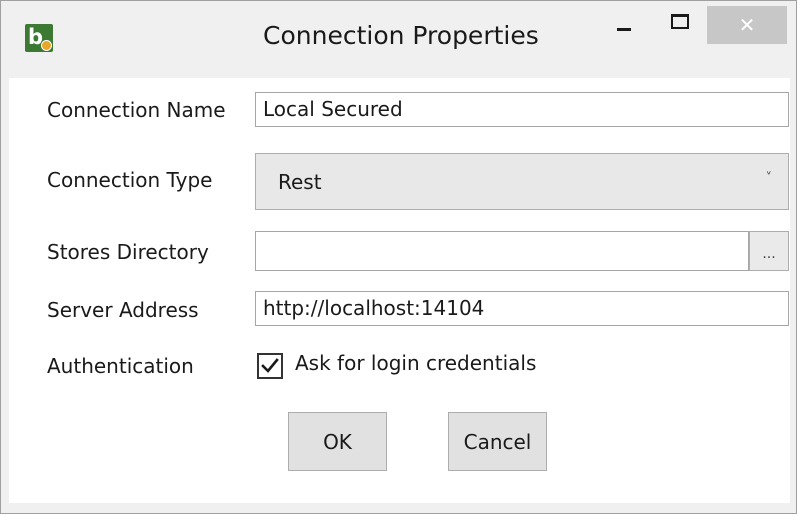 Image resolution: width=797 pixels, height=514 pixels. Describe the element at coordinates (337, 441) in the screenshot. I see `ok-button: OK` at that location.